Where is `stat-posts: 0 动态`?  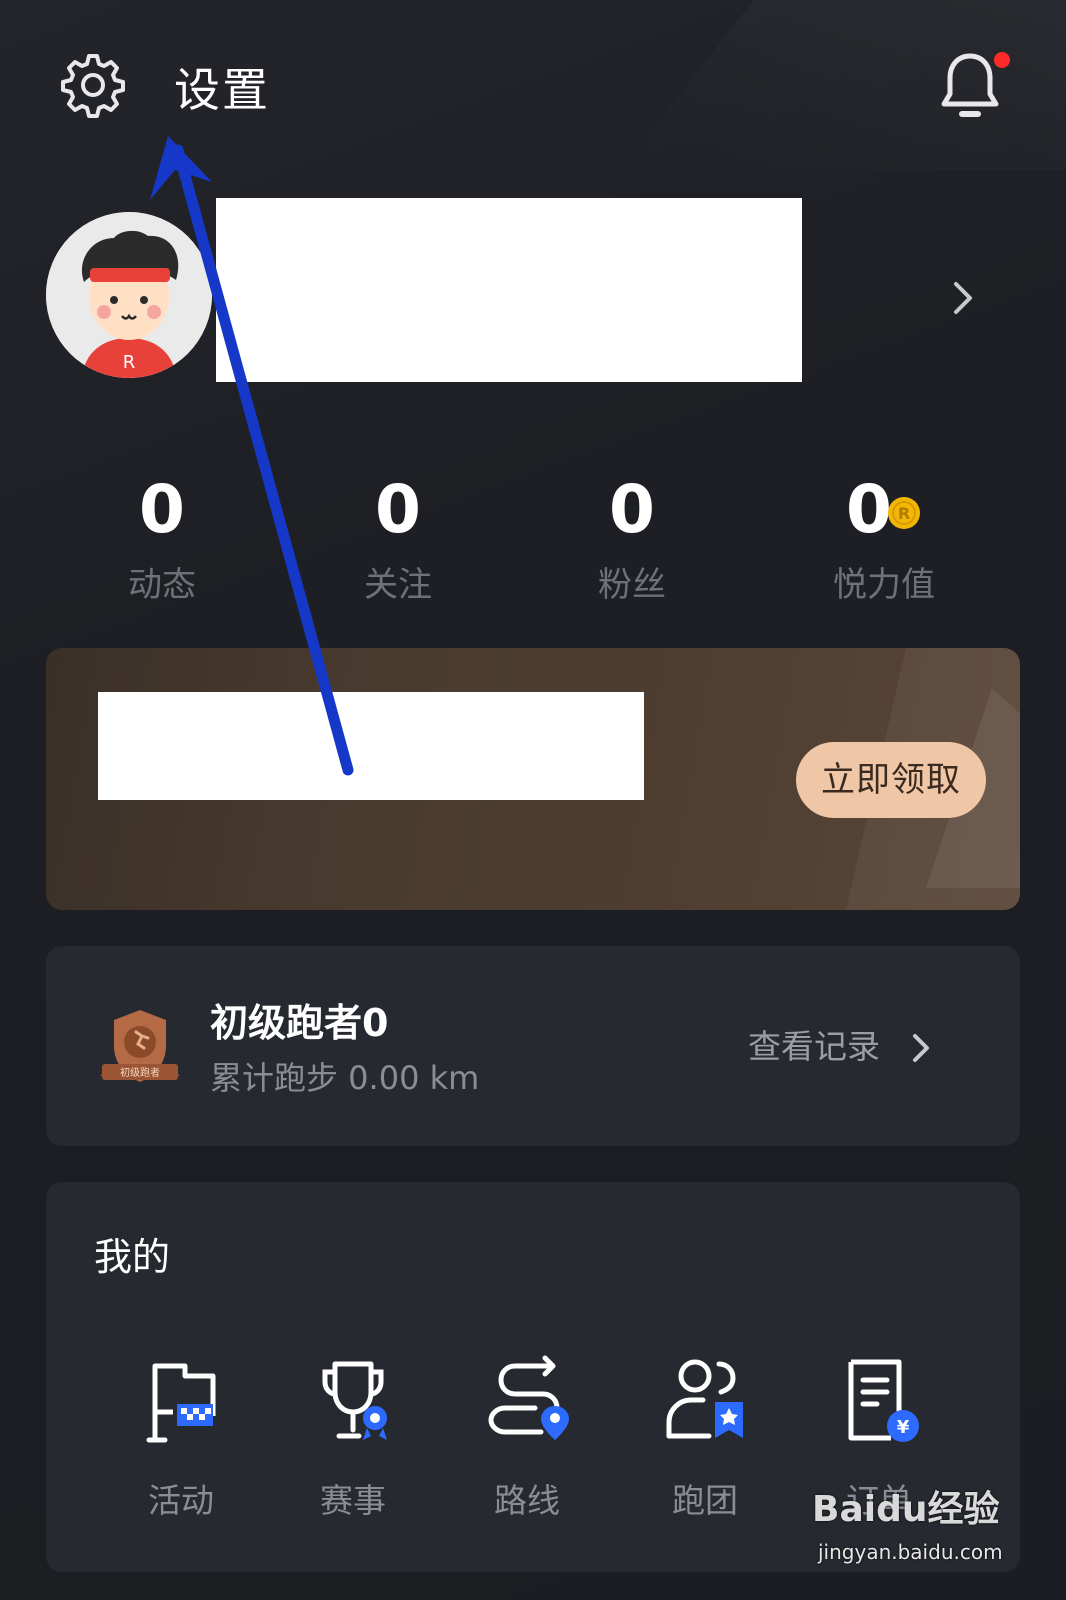
stat-posts: 0 动态 is located at coordinates (162, 539).